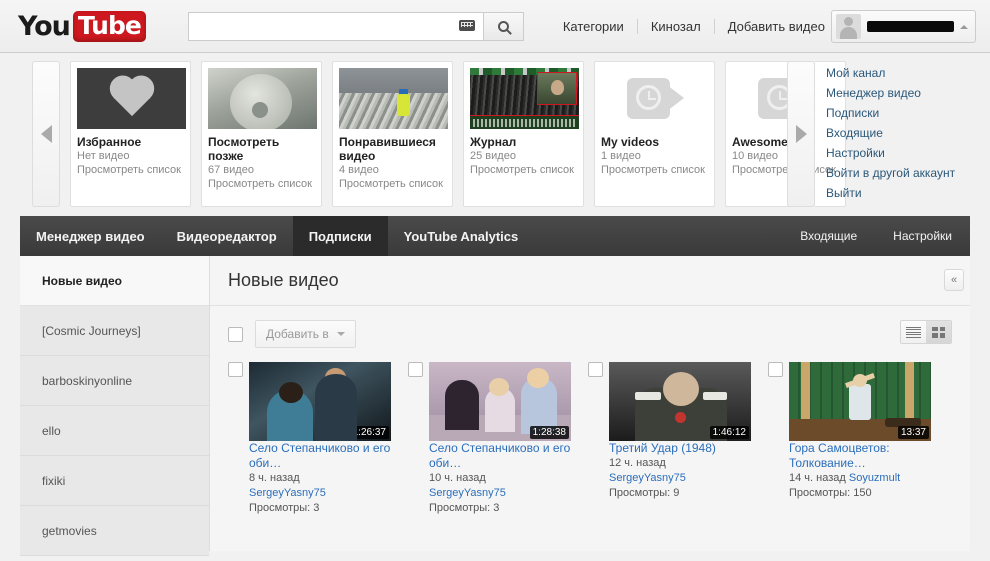 The height and width of the screenshot is (561, 990). I want to click on account-button, so click(903, 26).